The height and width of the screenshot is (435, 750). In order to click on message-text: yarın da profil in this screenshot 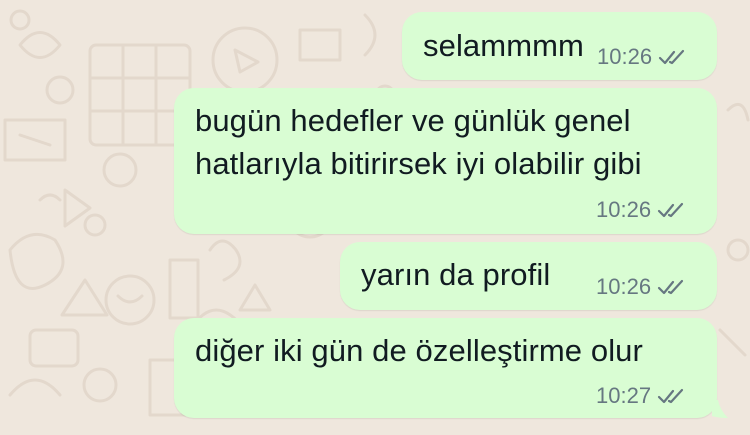, I will do `click(456, 274)`.